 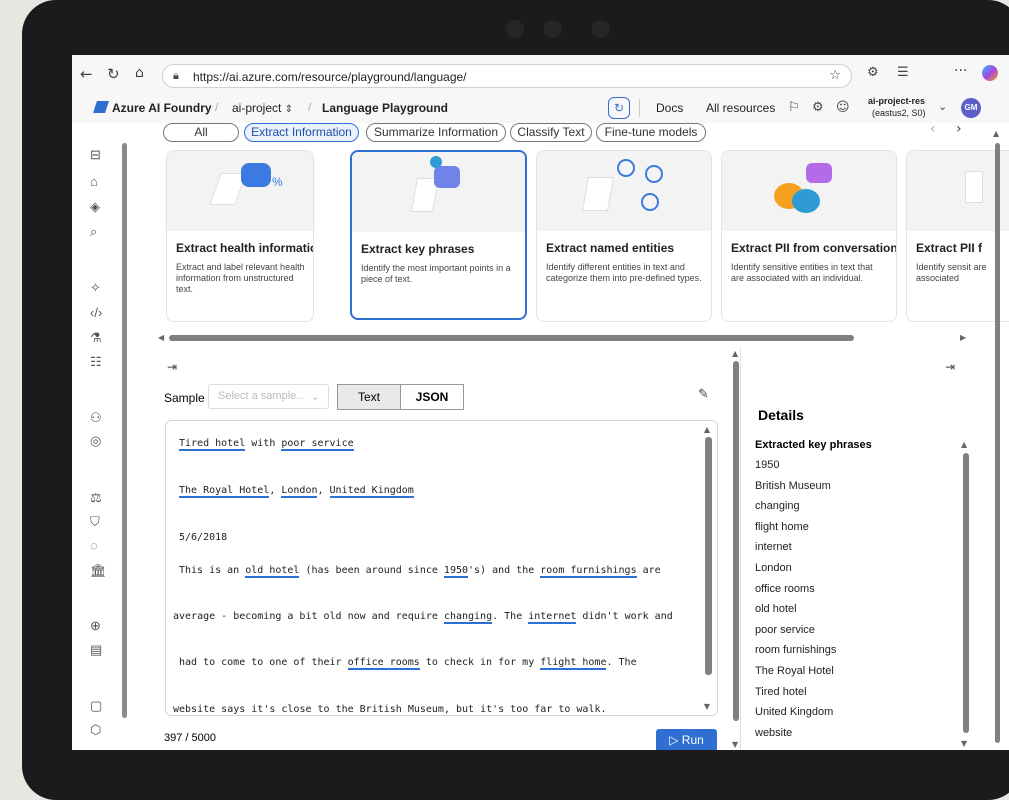 What do you see at coordinates (162, 108) in the screenshot?
I see `brand-name: Azure AI Foundry` at bounding box center [162, 108].